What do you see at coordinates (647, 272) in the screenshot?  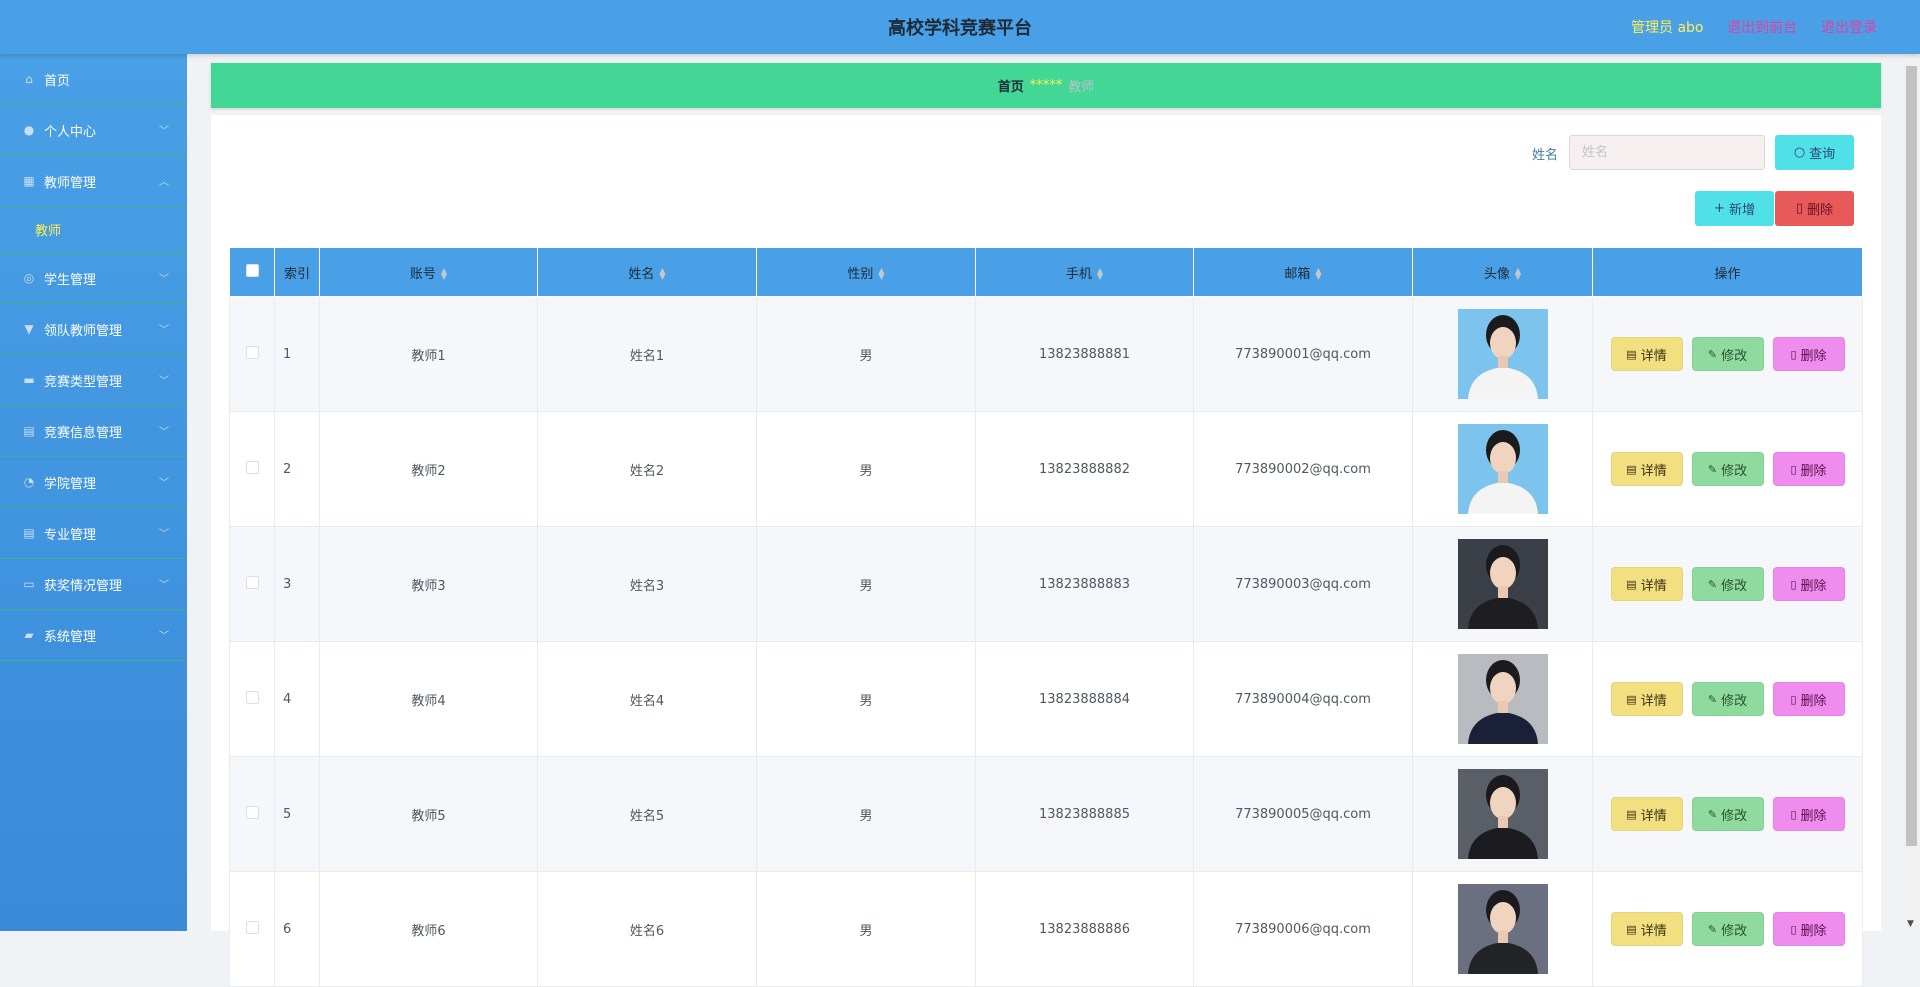 I see `header-name: 姓名 ▲ ▼` at bounding box center [647, 272].